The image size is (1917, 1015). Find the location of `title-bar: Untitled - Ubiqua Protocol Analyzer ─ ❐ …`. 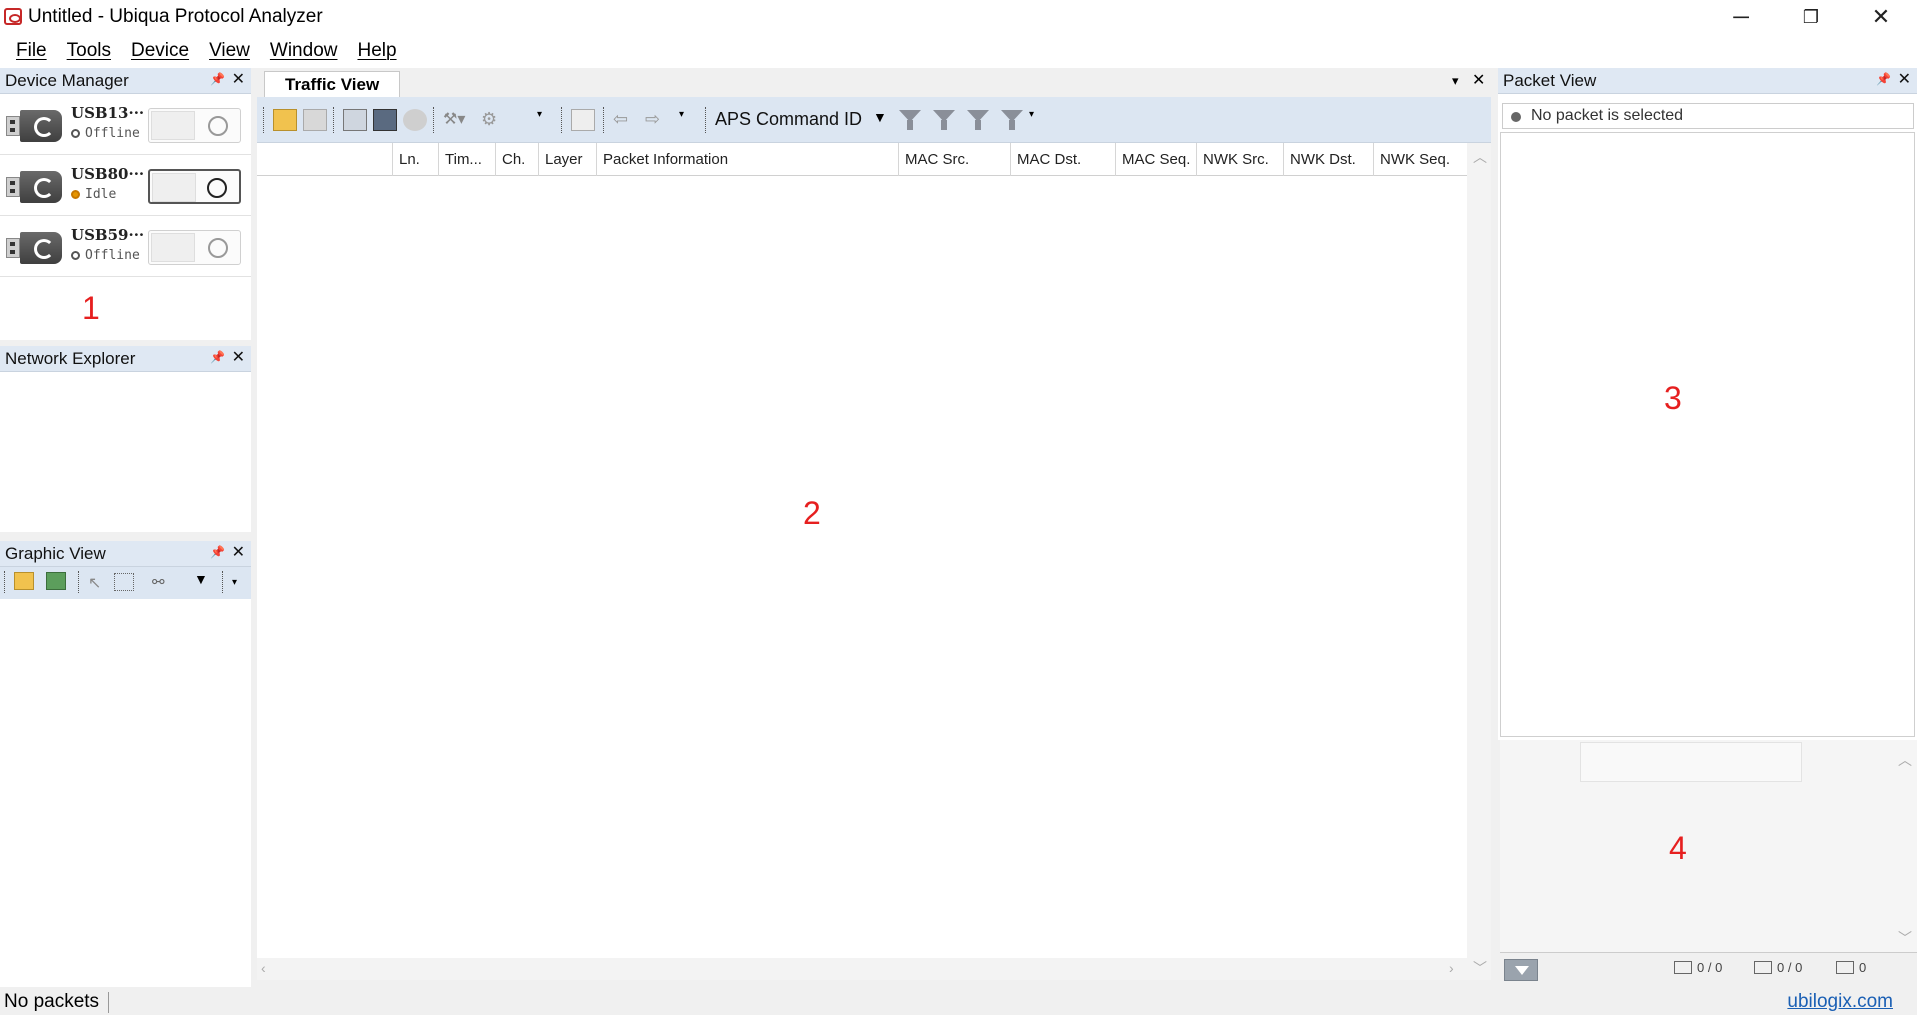

title-bar: Untitled - Ubiqua Protocol Analyzer ─ ❐ … is located at coordinates (958, 17).